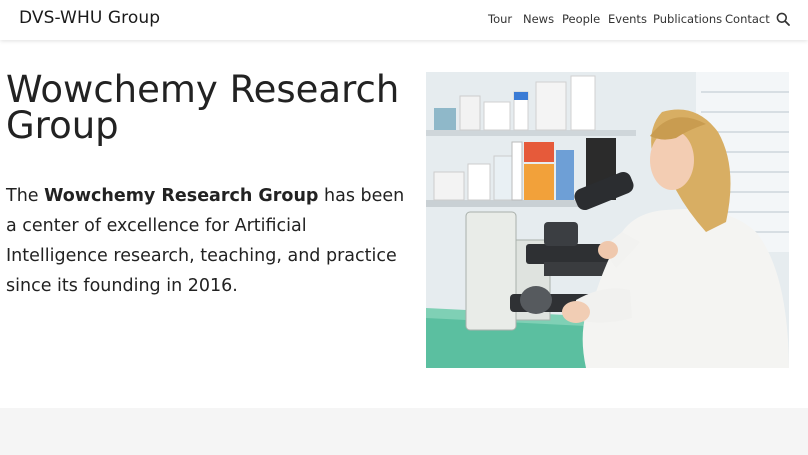  Describe the element at coordinates (783, 18) in the screenshot. I see `search-icon` at that location.